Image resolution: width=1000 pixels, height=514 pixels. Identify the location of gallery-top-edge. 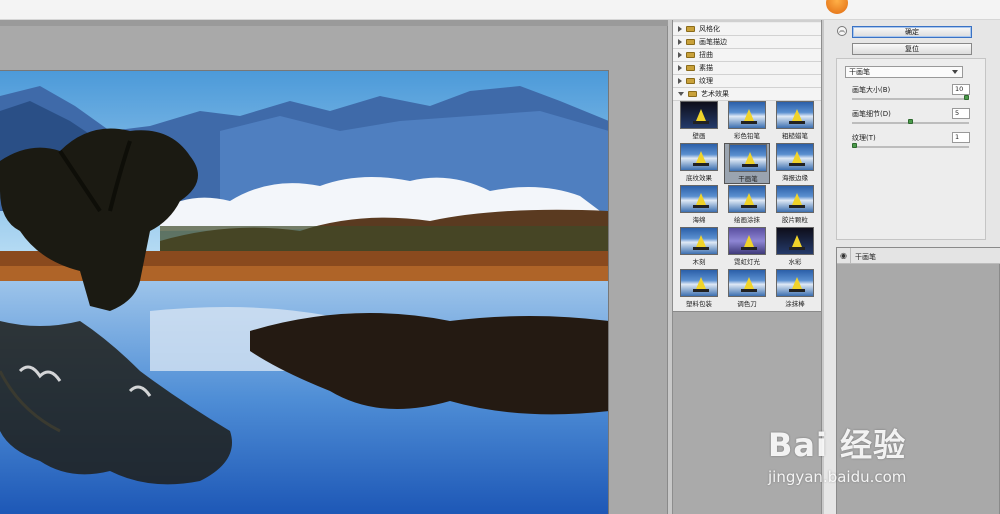
(747, 21).